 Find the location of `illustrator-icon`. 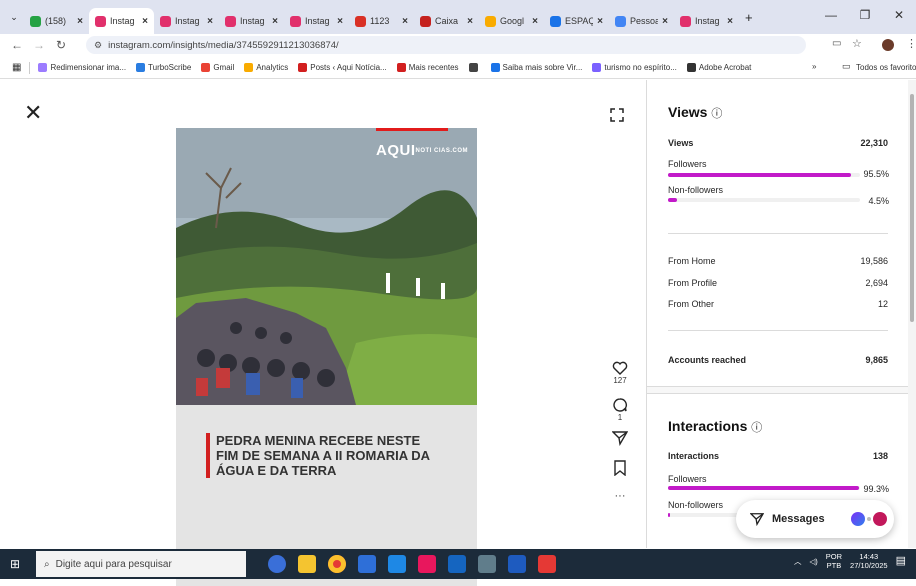

illustrator-icon is located at coordinates (367, 564).